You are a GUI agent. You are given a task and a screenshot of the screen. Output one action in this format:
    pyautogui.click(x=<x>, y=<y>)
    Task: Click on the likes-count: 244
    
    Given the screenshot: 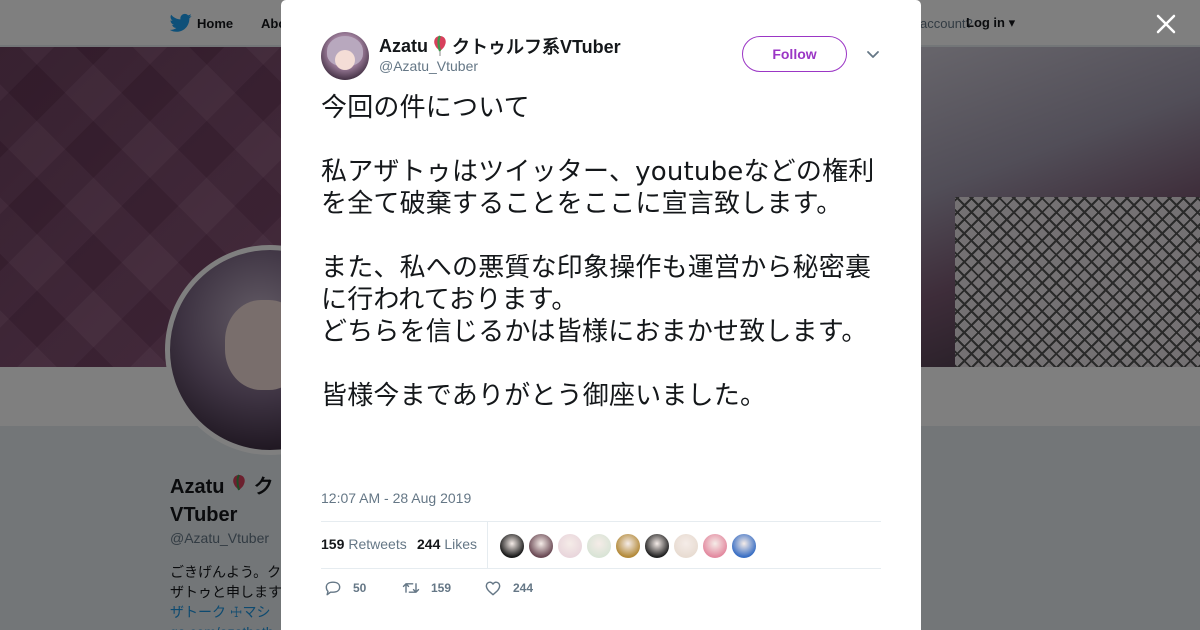 What is the action you would take?
    pyautogui.click(x=429, y=544)
    